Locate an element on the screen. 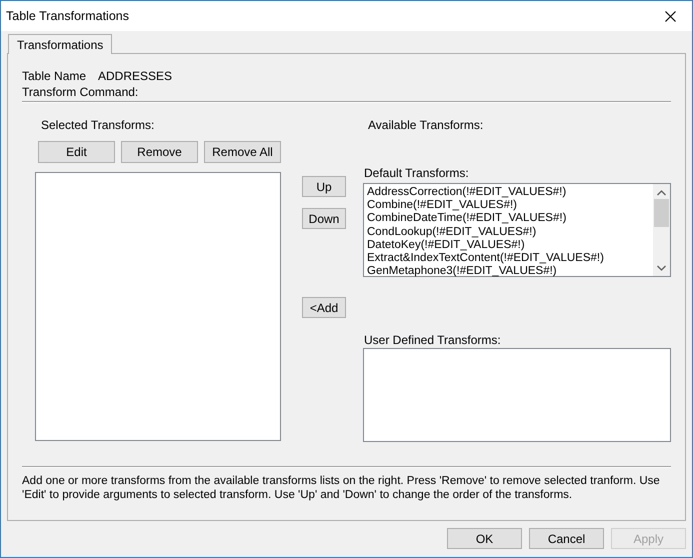 The image size is (693, 558). down-button: Down is located at coordinates (324, 218).